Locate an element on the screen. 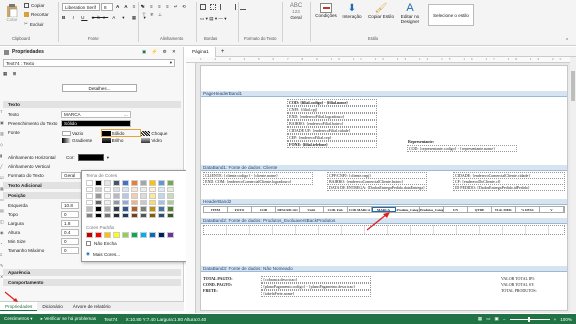 The image size is (576, 324). no-fill-option: Não Encha is located at coordinates (101, 243).